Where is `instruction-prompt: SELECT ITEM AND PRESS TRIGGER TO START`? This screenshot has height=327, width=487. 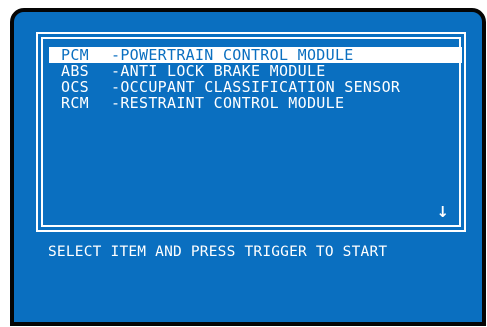
instruction-prompt: SELECT ITEM AND PRESS TRIGGER TO START is located at coordinates (218, 252).